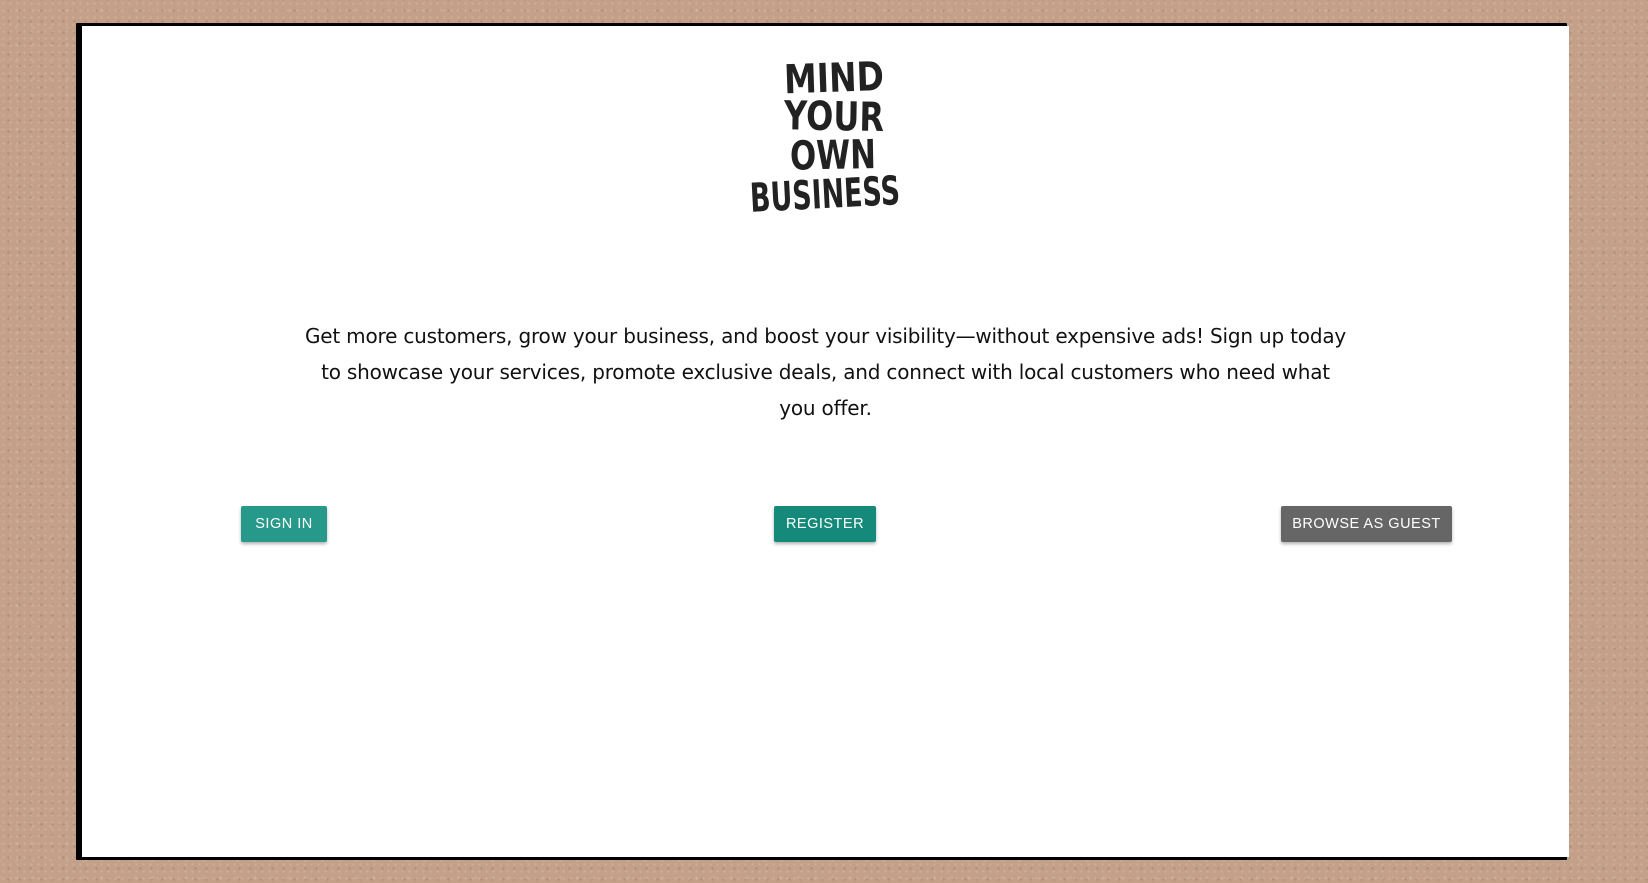 The width and height of the screenshot is (1648, 883). What do you see at coordinates (1366, 524) in the screenshot?
I see `browse-as-guest-button: BROWSE AS GUEST` at bounding box center [1366, 524].